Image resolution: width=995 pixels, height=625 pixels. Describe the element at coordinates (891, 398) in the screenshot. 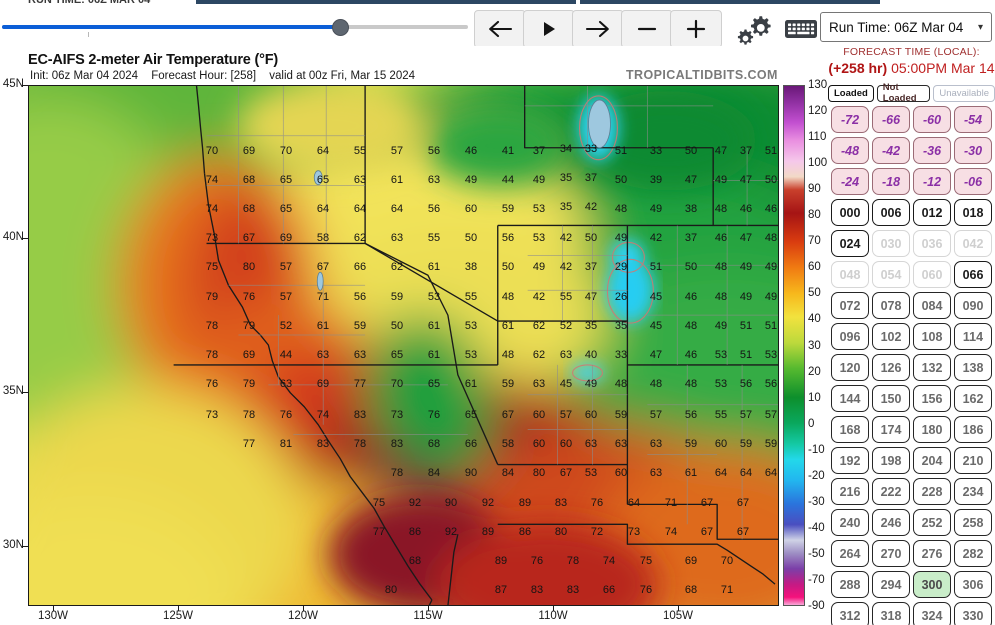

I see `forecast-hour-button: 150` at that location.